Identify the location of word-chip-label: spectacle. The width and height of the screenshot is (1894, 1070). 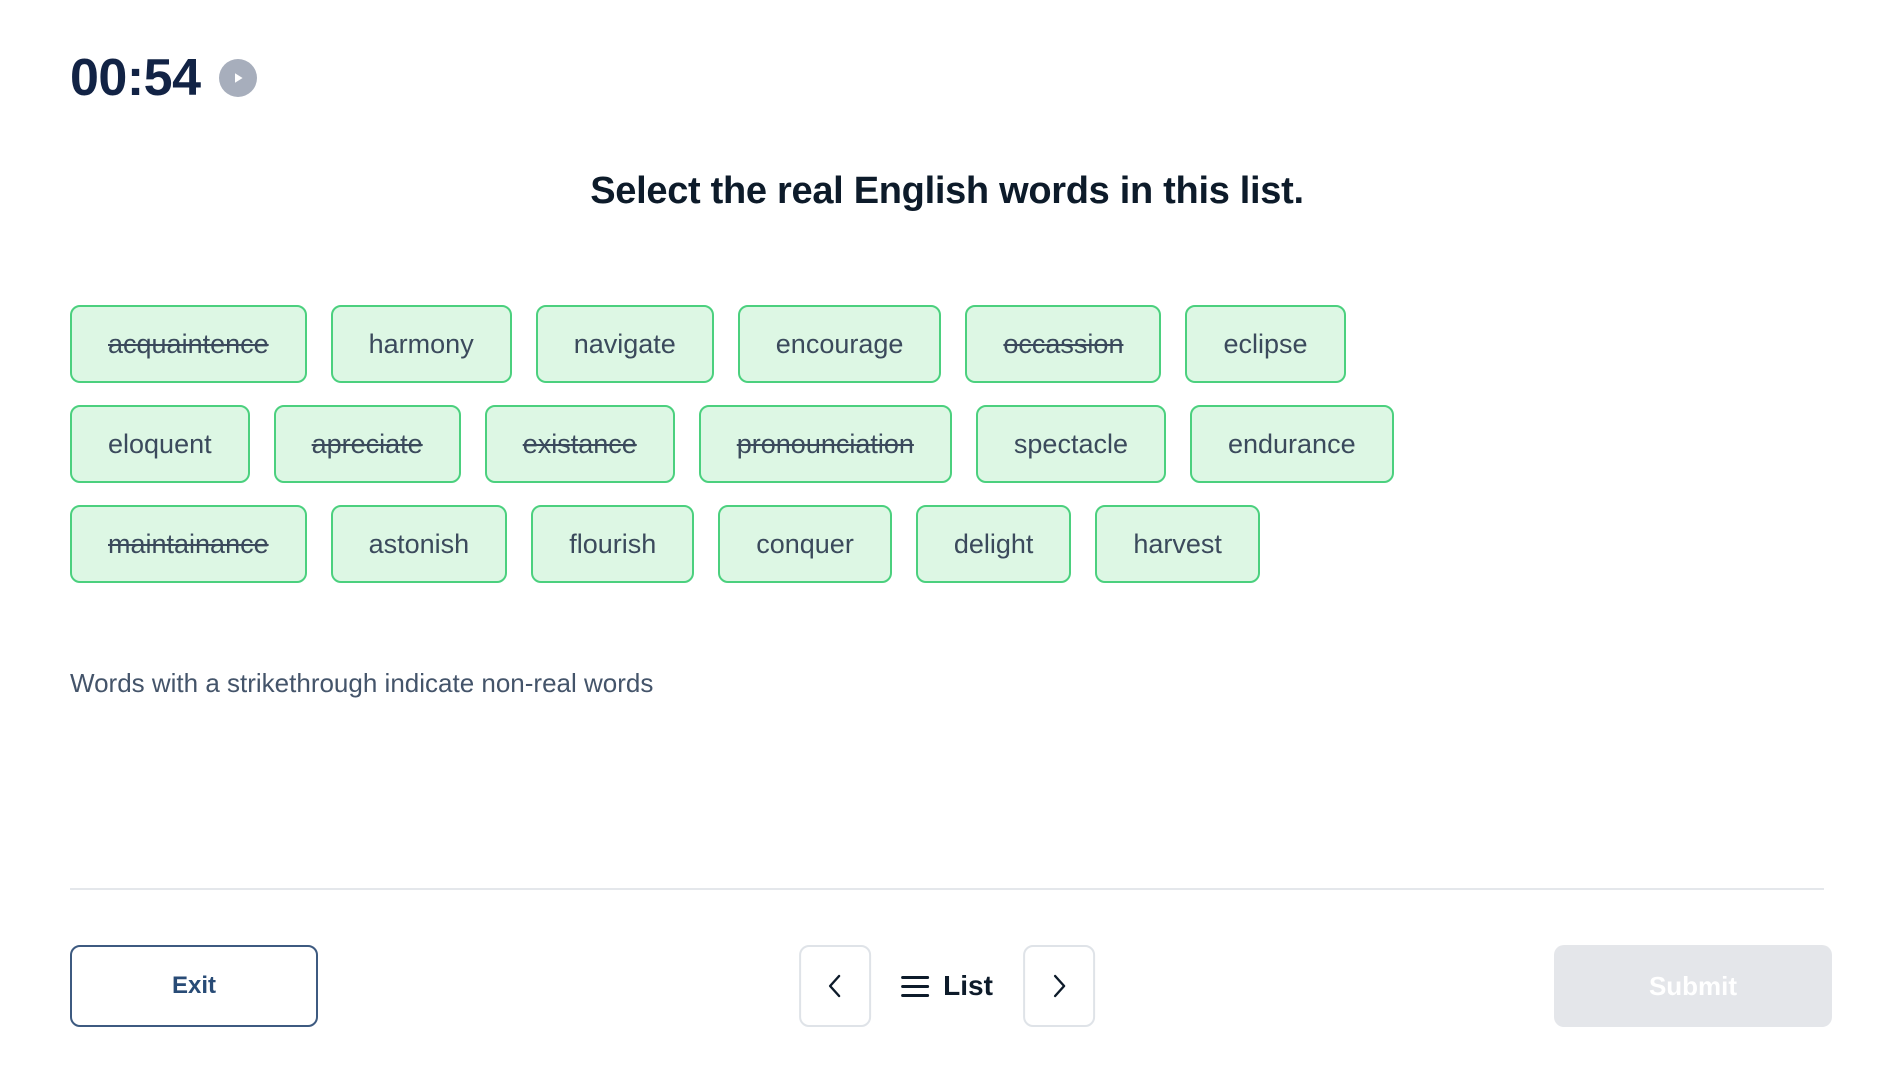
(1070, 443).